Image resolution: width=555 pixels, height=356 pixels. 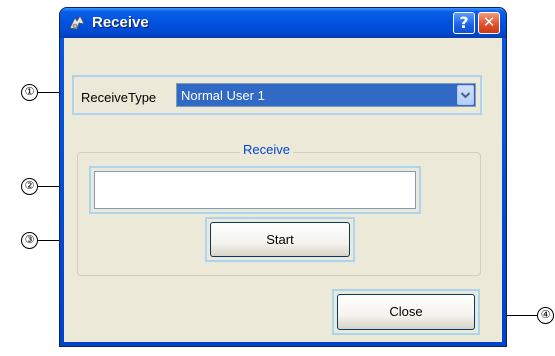 I want to click on chevron-down-icon, so click(x=465, y=95).